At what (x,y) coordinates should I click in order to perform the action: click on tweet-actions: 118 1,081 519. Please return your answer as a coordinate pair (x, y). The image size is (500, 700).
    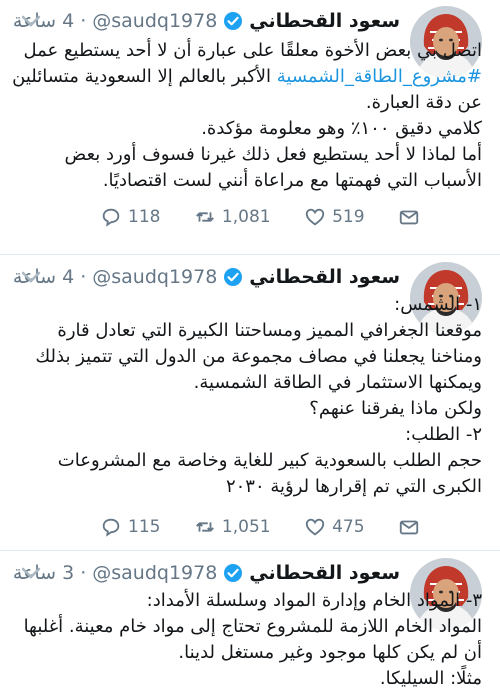
    Looking at the image, I should click on (260, 217).